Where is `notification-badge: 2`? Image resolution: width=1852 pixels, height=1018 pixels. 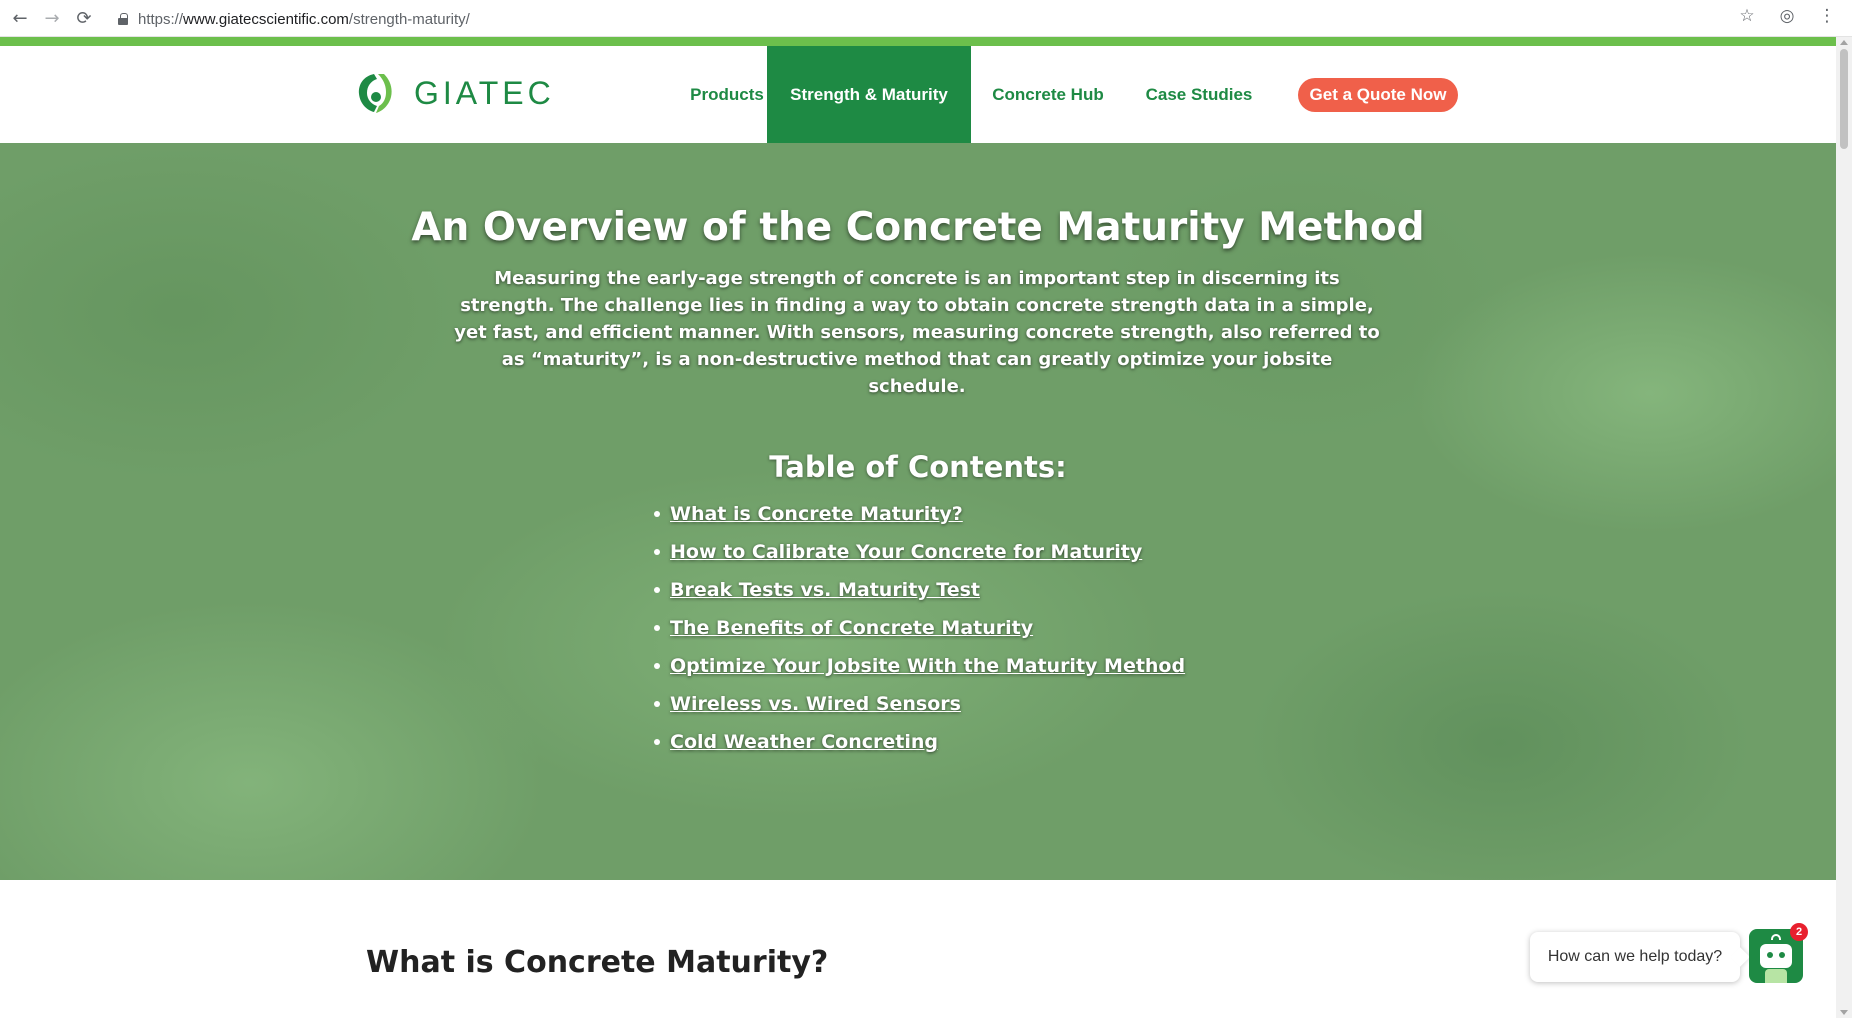 notification-badge: 2 is located at coordinates (1799, 932).